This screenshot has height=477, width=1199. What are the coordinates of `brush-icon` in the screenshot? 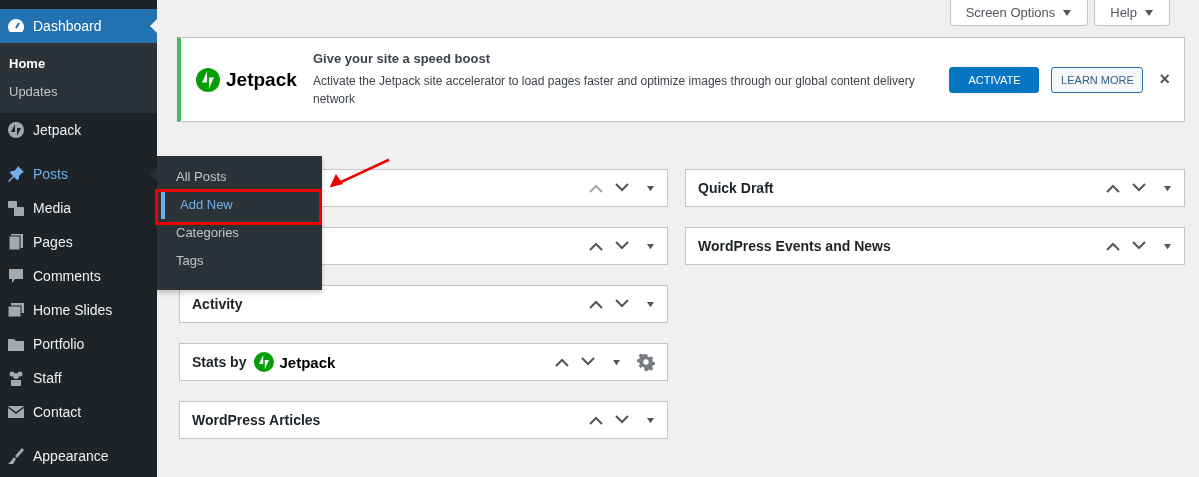 It's located at (16, 456).